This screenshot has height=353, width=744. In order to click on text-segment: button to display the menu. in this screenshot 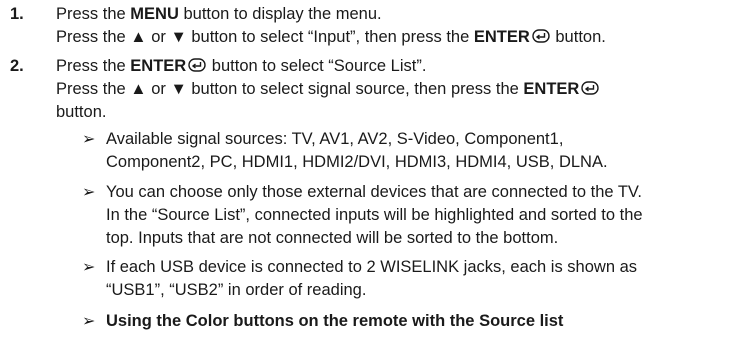, I will do `click(280, 14)`.